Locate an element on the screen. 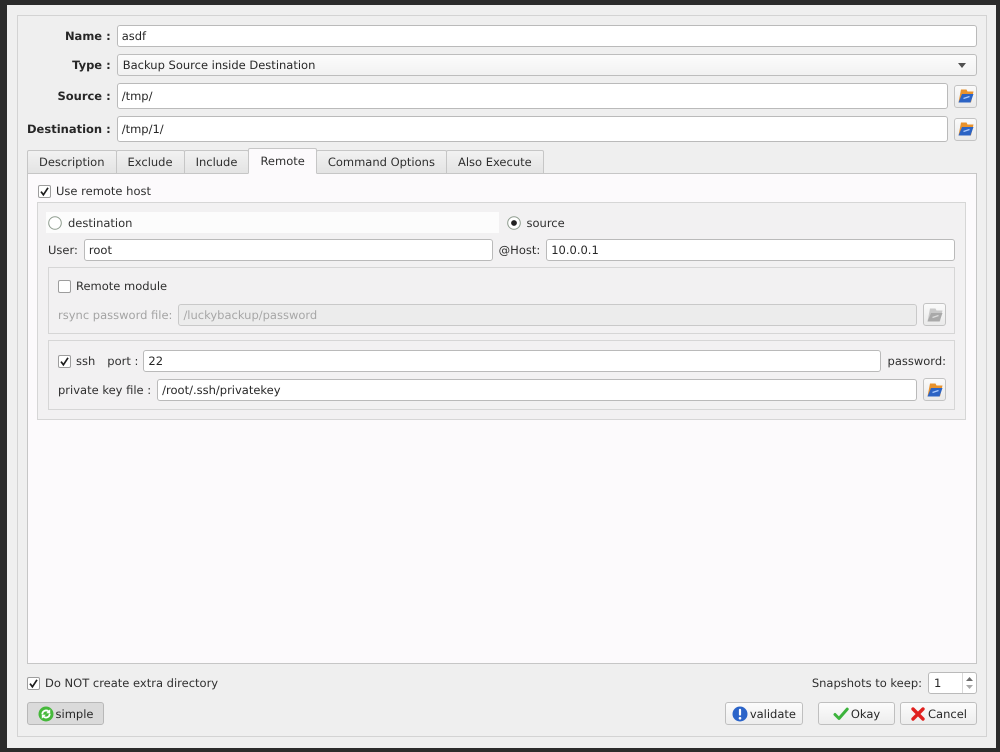 The image size is (1000, 752). checkbox-label: Use remote host is located at coordinates (103, 191).